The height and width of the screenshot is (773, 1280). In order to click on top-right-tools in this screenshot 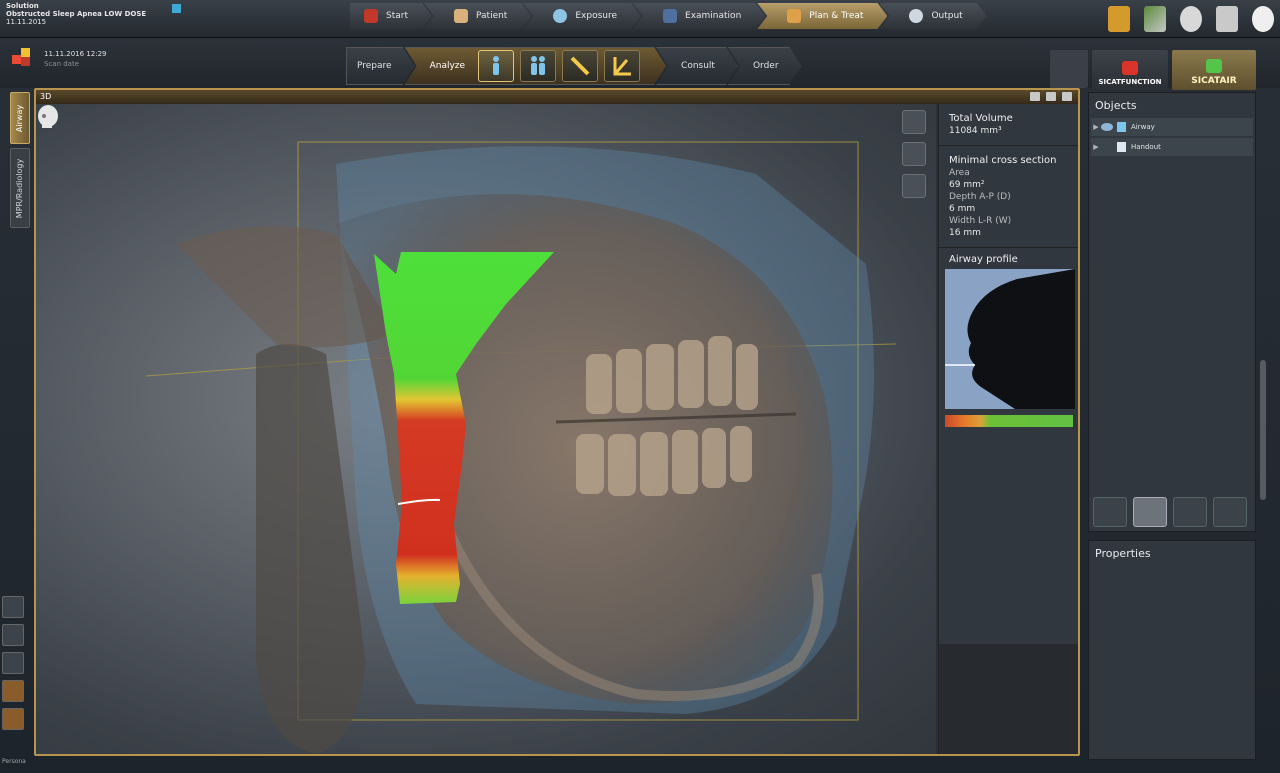, I will do `click(1191, 19)`.